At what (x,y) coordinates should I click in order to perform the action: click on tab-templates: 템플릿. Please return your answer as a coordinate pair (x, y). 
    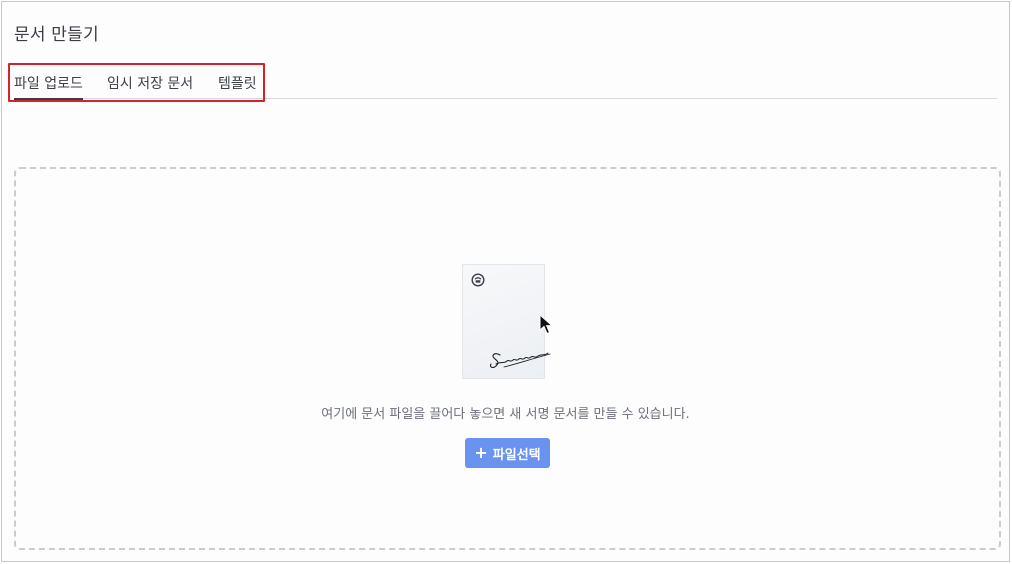
    Looking at the image, I should click on (237, 83).